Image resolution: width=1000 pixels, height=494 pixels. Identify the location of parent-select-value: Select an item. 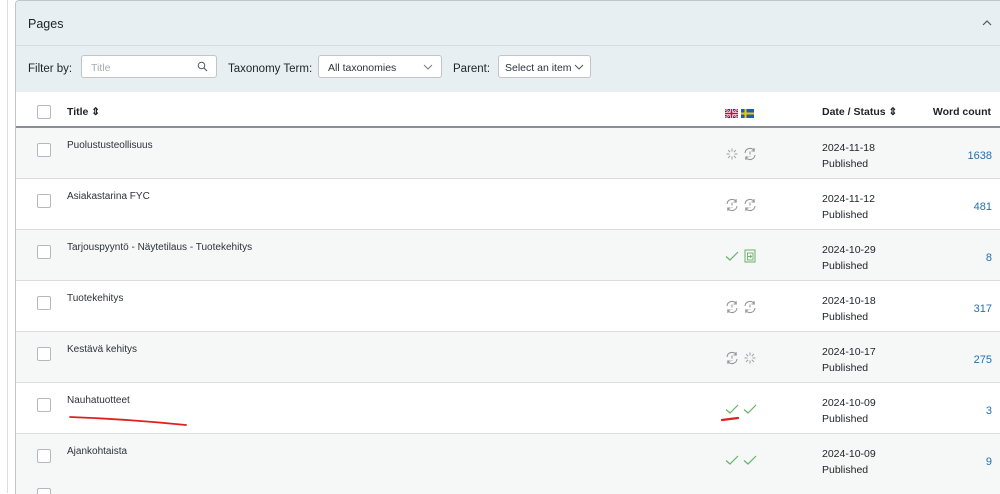
(538, 68).